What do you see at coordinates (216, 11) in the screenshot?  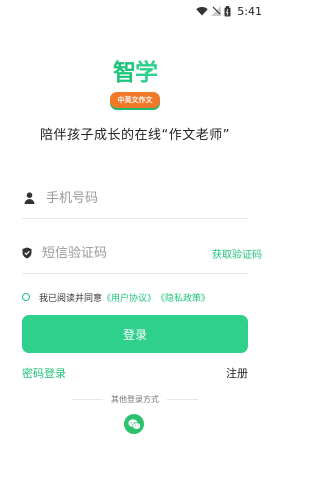 I see `signal-icon` at bounding box center [216, 11].